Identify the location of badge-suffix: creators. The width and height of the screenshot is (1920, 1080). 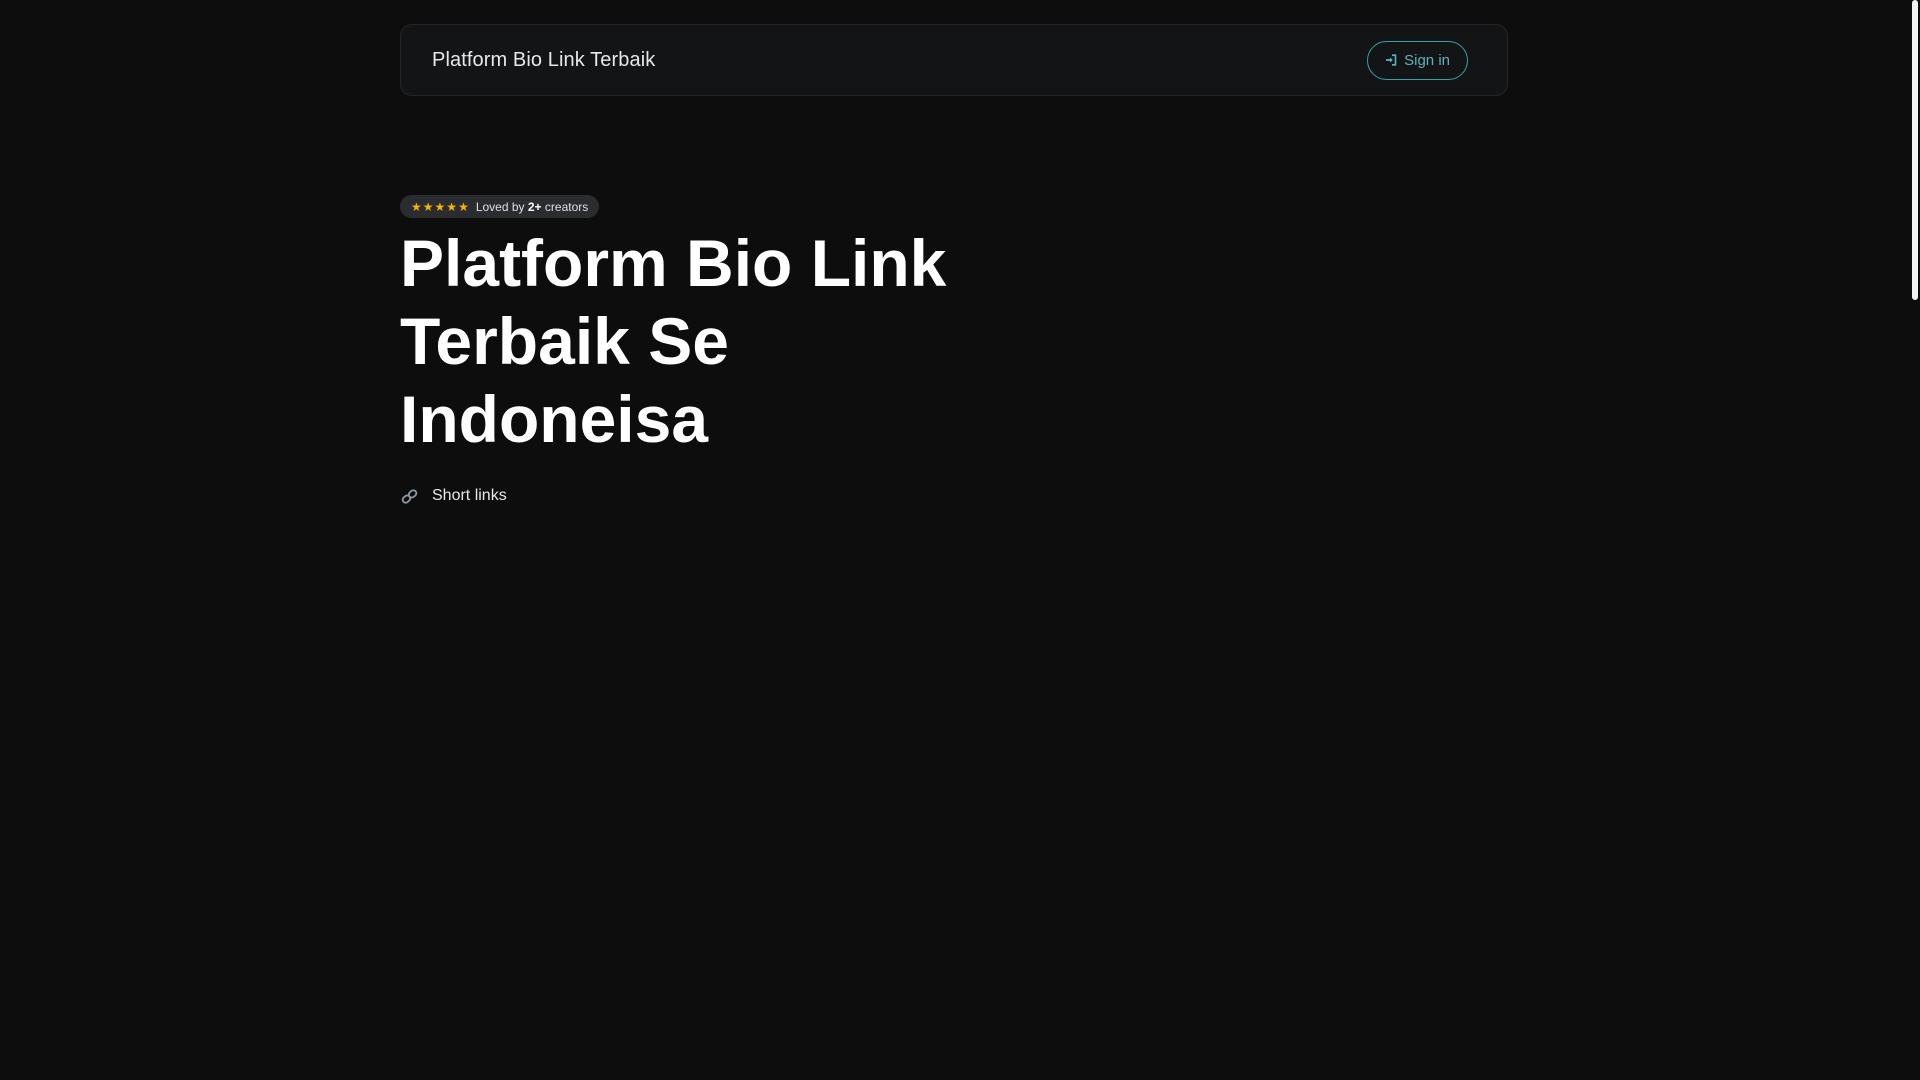
(566, 206).